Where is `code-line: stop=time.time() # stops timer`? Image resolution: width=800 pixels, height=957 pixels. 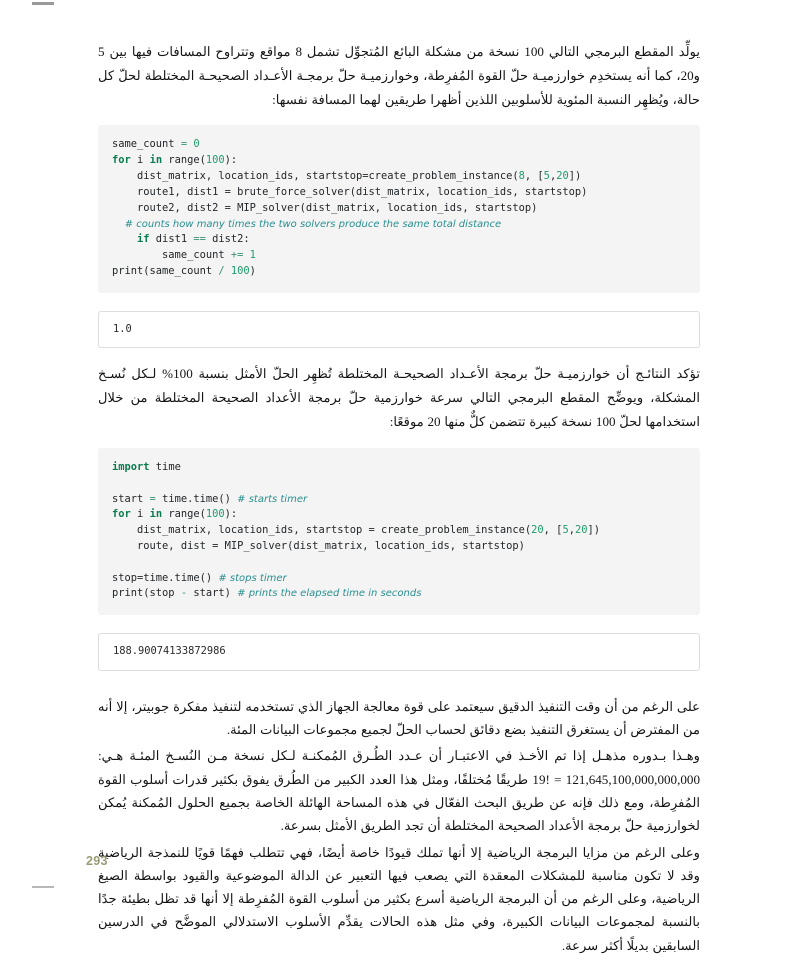 code-line: stop=time.time() # stops timer is located at coordinates (399, 579).